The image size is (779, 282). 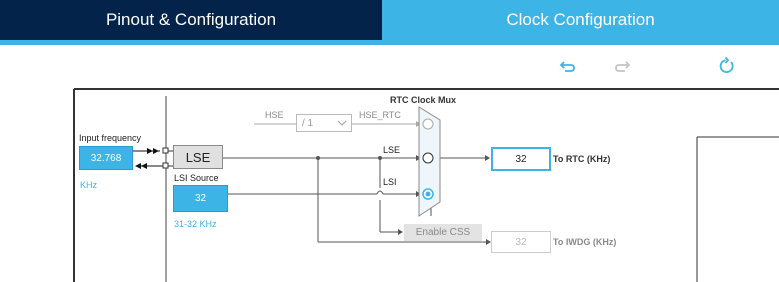 What do you see at coordinates (198, 157) in the screenshot?
I see `lse-oscillator: LSE` at bounding box center [198, 157].